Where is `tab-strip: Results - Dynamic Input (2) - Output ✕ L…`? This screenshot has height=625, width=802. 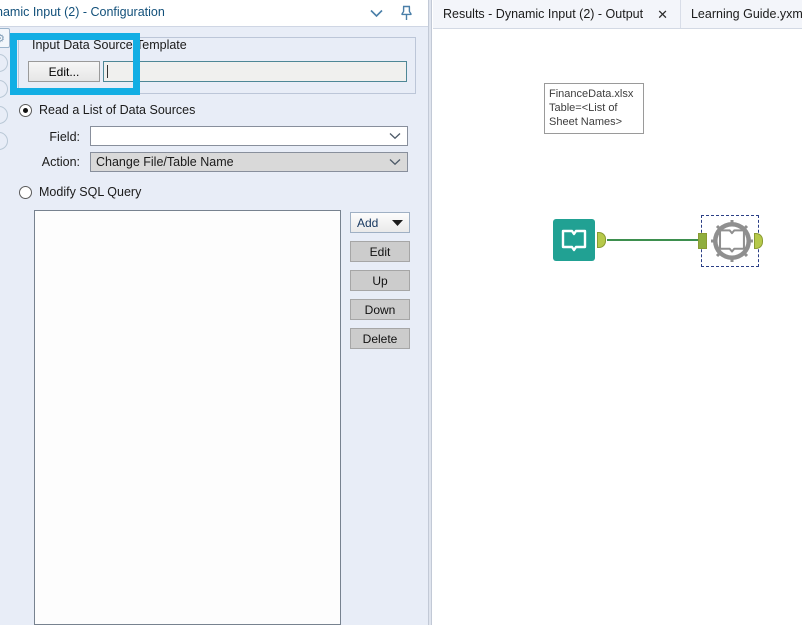
tab-strip: Results - Dynamic Input (2) - Output ✕ L… is located at coordinates (617, 14).